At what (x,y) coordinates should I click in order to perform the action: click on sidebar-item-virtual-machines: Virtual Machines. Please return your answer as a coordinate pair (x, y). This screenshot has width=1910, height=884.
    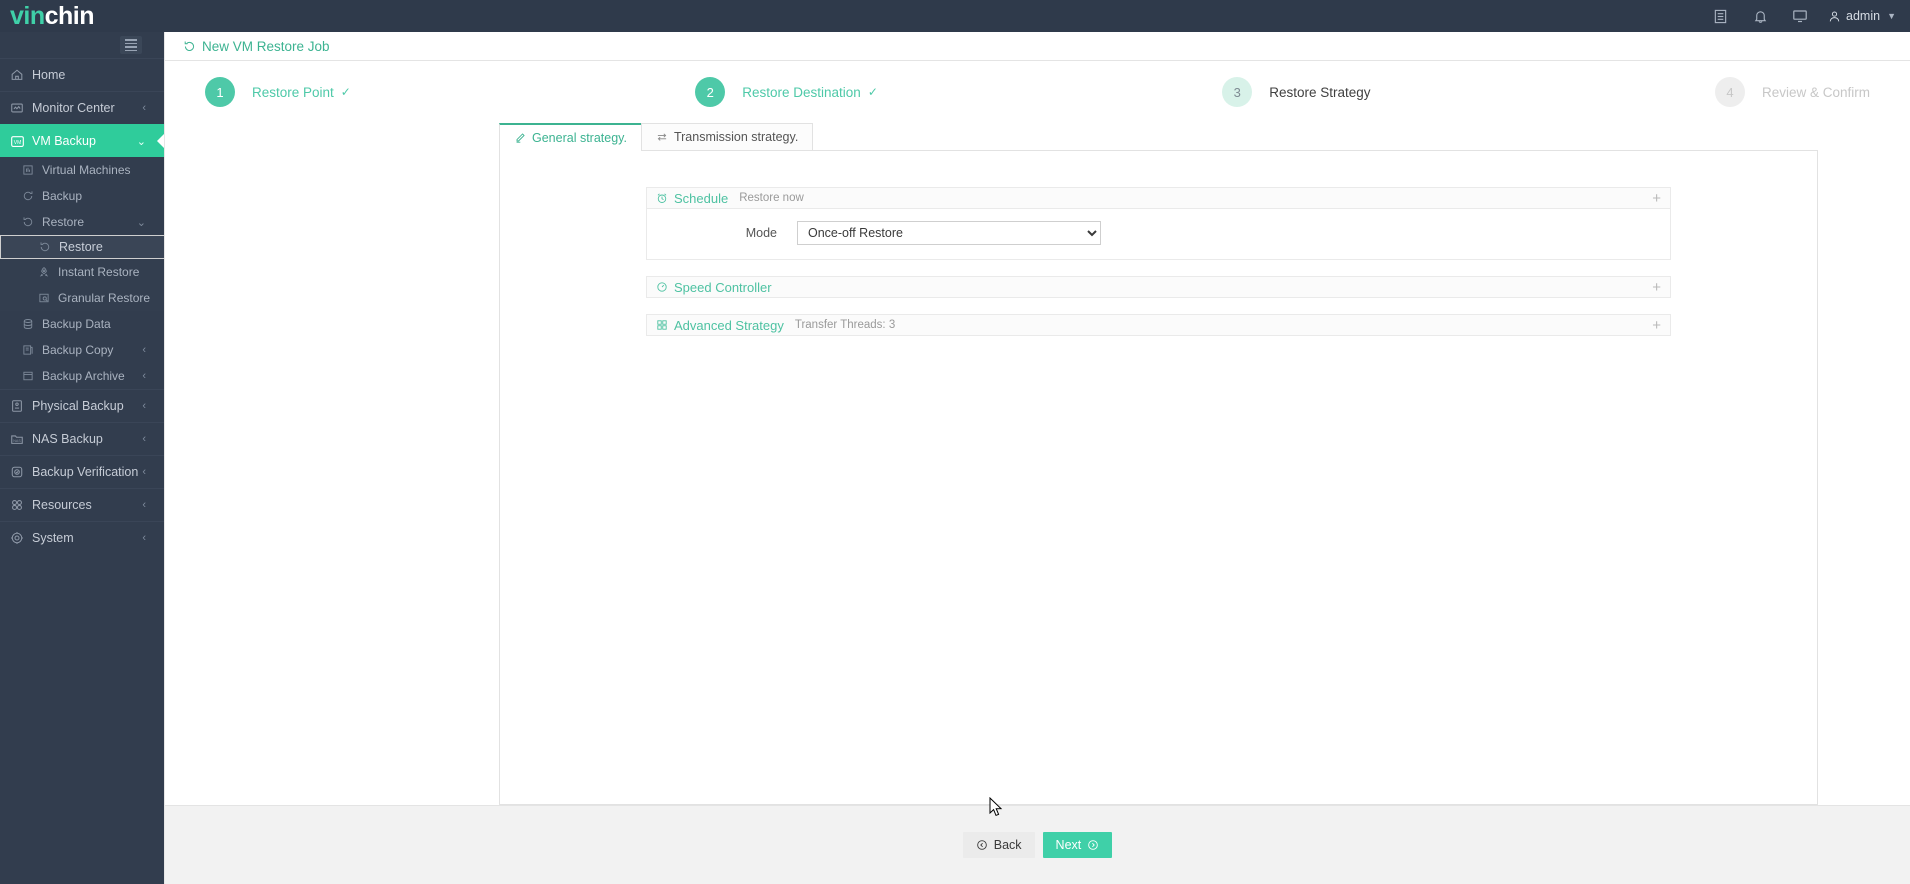
    Looking at the image, I should click on (82, 170).